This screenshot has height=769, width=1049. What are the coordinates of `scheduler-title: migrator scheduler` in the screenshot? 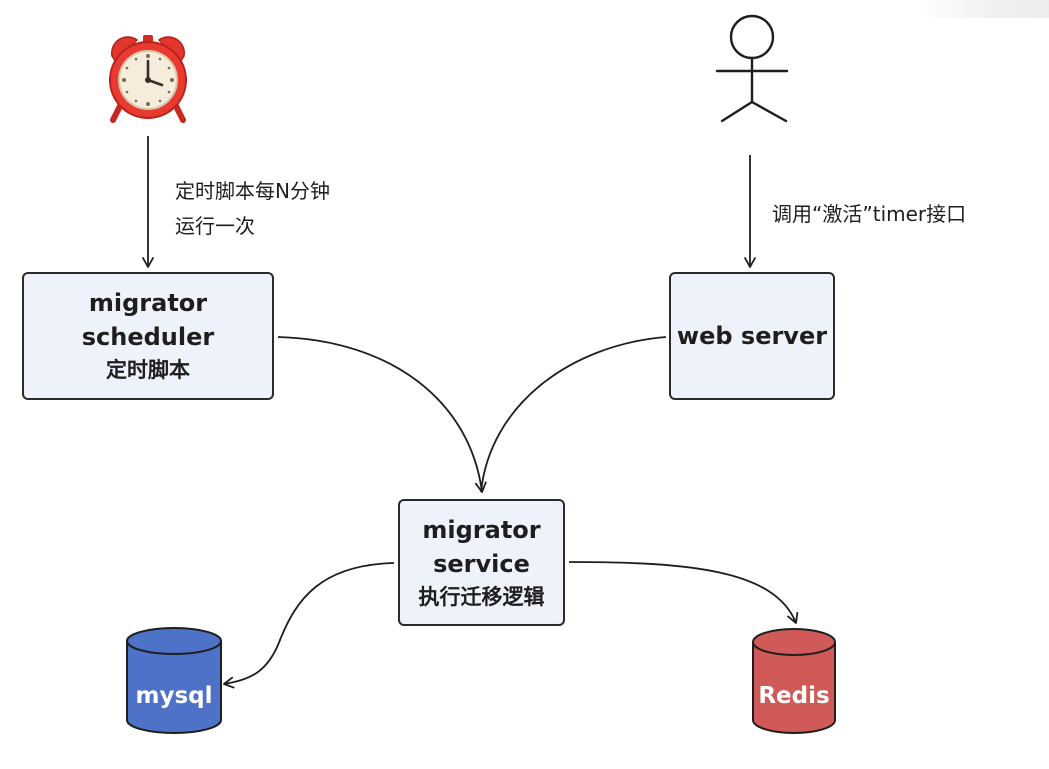 It's located at (148, 320).